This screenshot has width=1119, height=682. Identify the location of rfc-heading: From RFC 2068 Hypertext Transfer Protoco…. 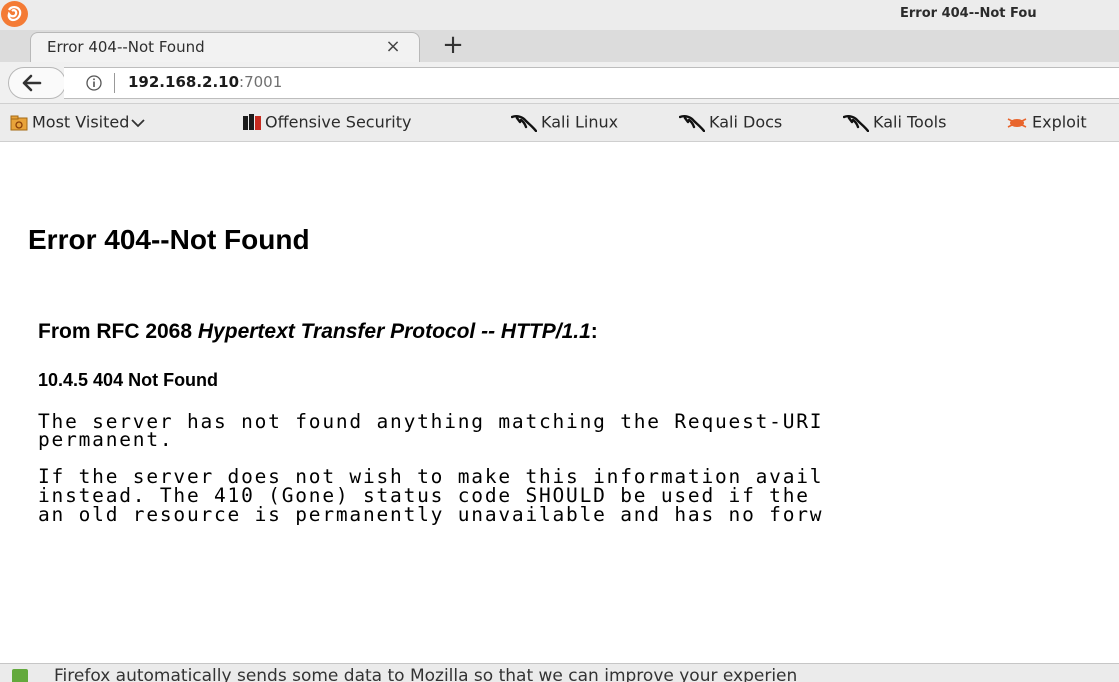
(318, 332).